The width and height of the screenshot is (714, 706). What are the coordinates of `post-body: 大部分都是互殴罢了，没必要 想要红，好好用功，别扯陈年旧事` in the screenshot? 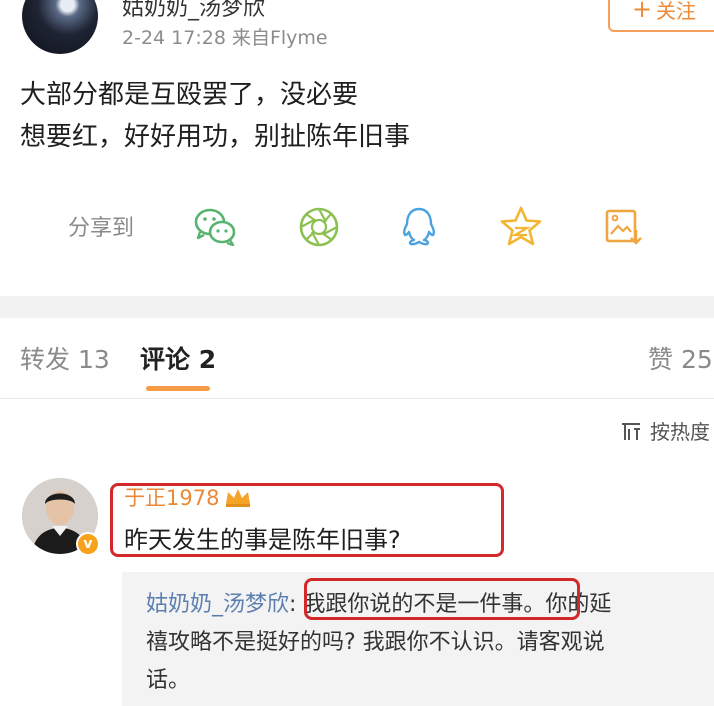 It's located at (215, 116).